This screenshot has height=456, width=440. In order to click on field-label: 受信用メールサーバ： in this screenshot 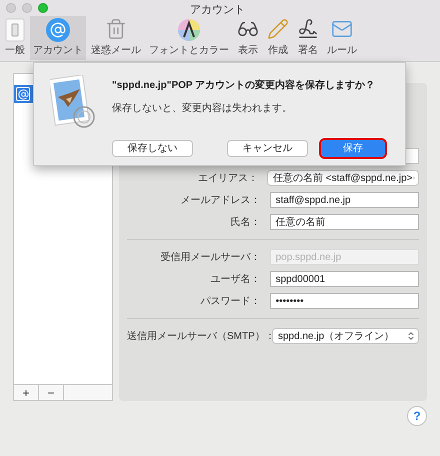, I will do `click(211, 257)`.